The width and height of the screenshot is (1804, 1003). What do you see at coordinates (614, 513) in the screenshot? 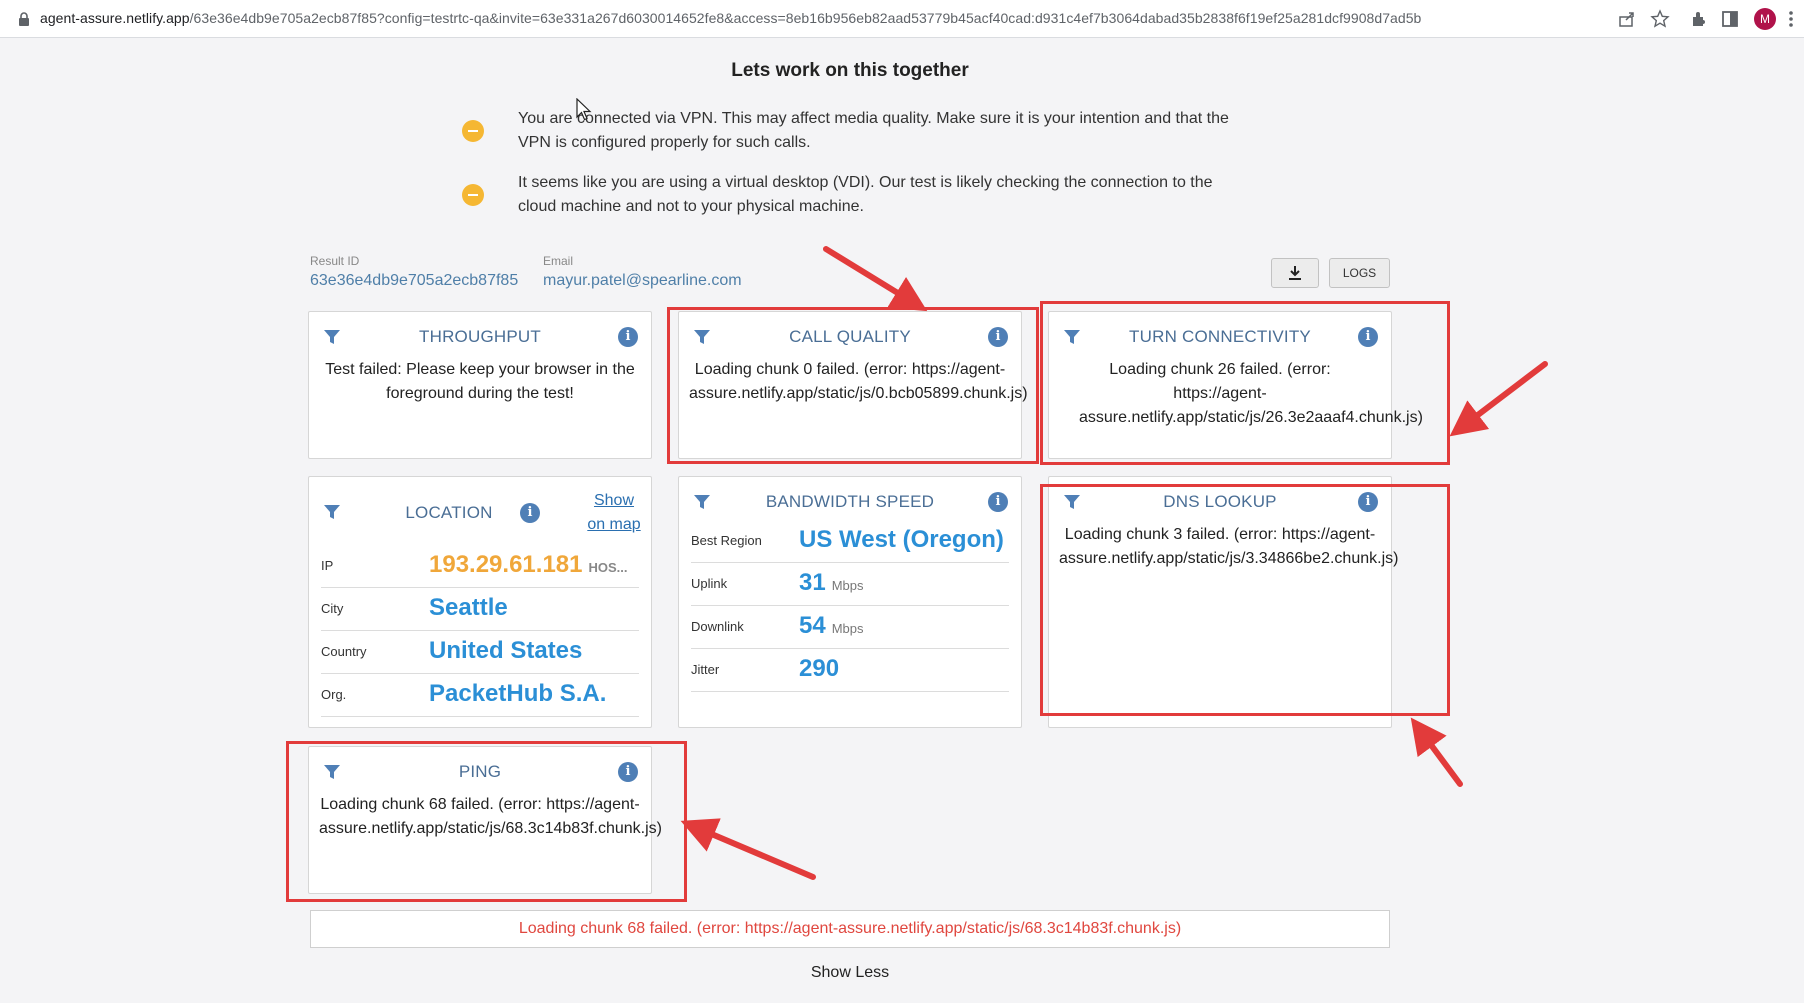
I see `show-on-map-link: Show on map` at bounding box center [614, 513].